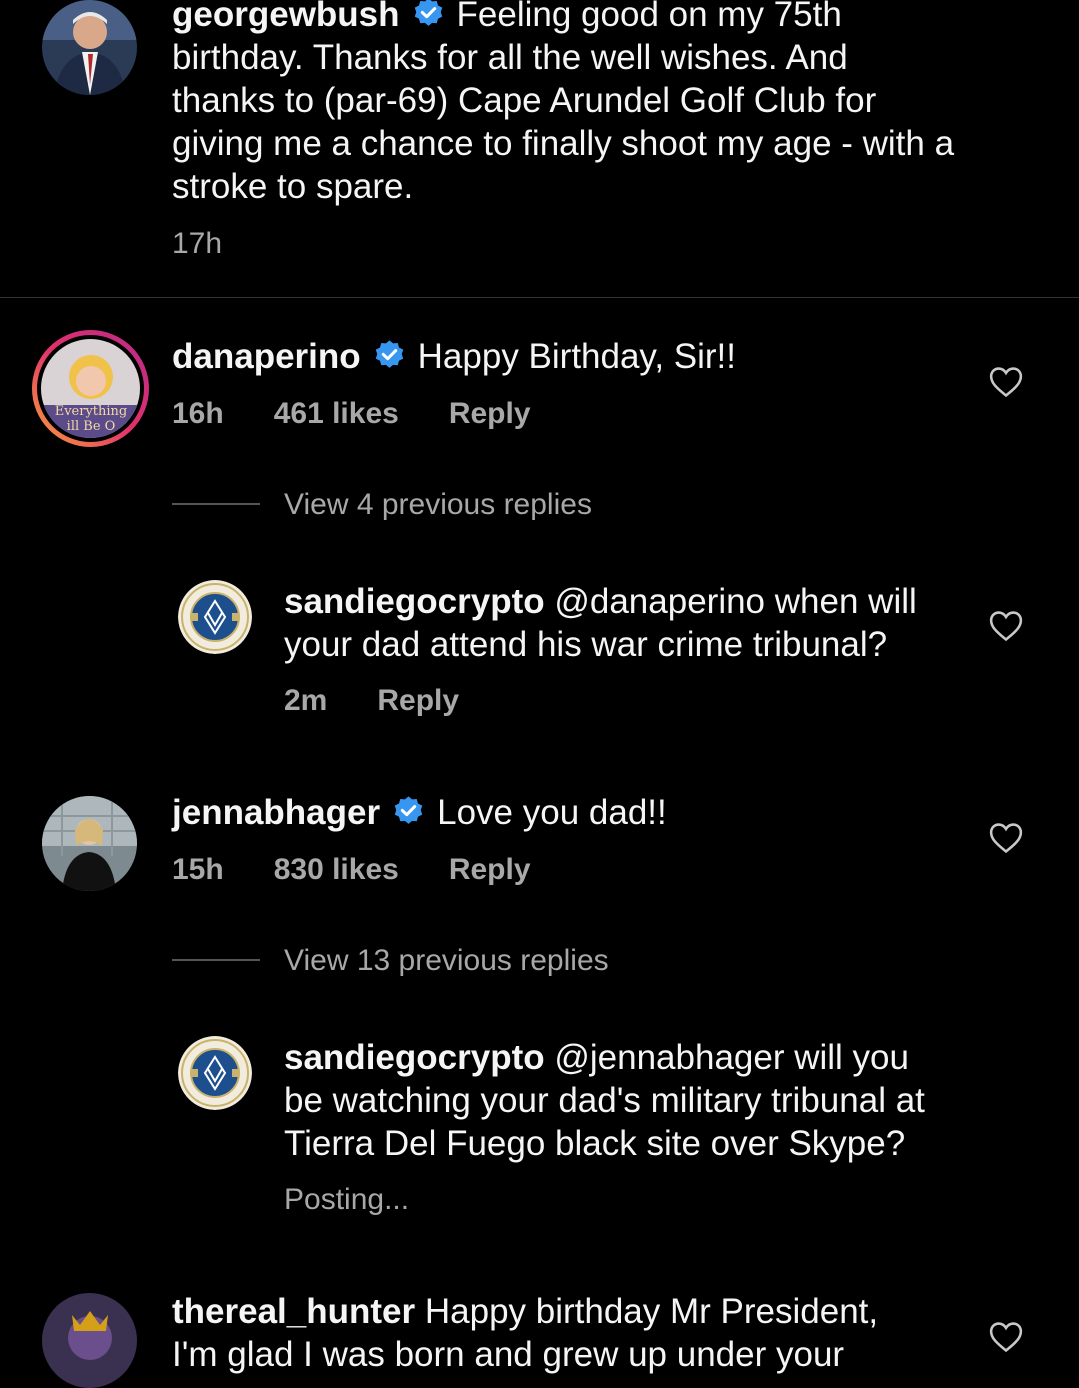 The width and height of the screenshot is (1079, 1388). Describe the element at coordinates (91, 411) in the screenshot. I see `avatar-book-title-line1: Everything` at that location.